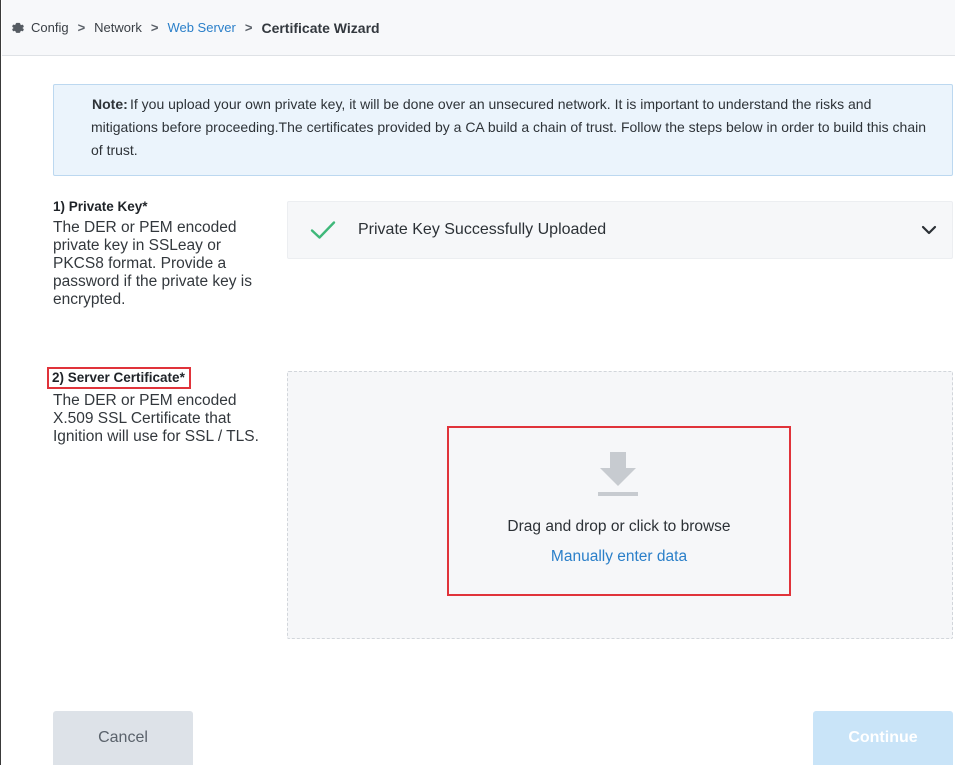  I want to click on manually-enter-data-link: Manually enter data, so click(619, 557).